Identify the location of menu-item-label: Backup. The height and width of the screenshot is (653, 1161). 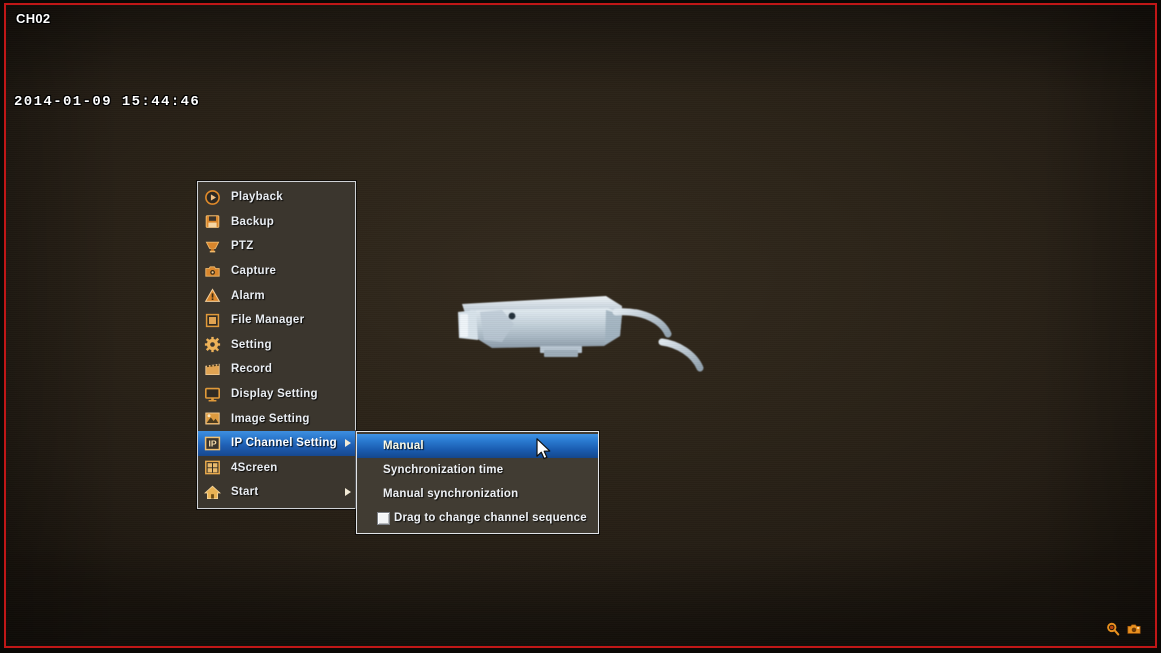
(253, 221).